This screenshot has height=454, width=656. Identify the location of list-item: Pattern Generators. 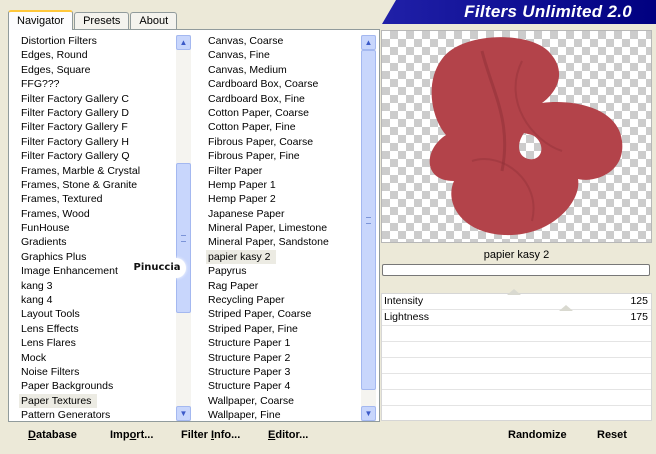
(98, 415).